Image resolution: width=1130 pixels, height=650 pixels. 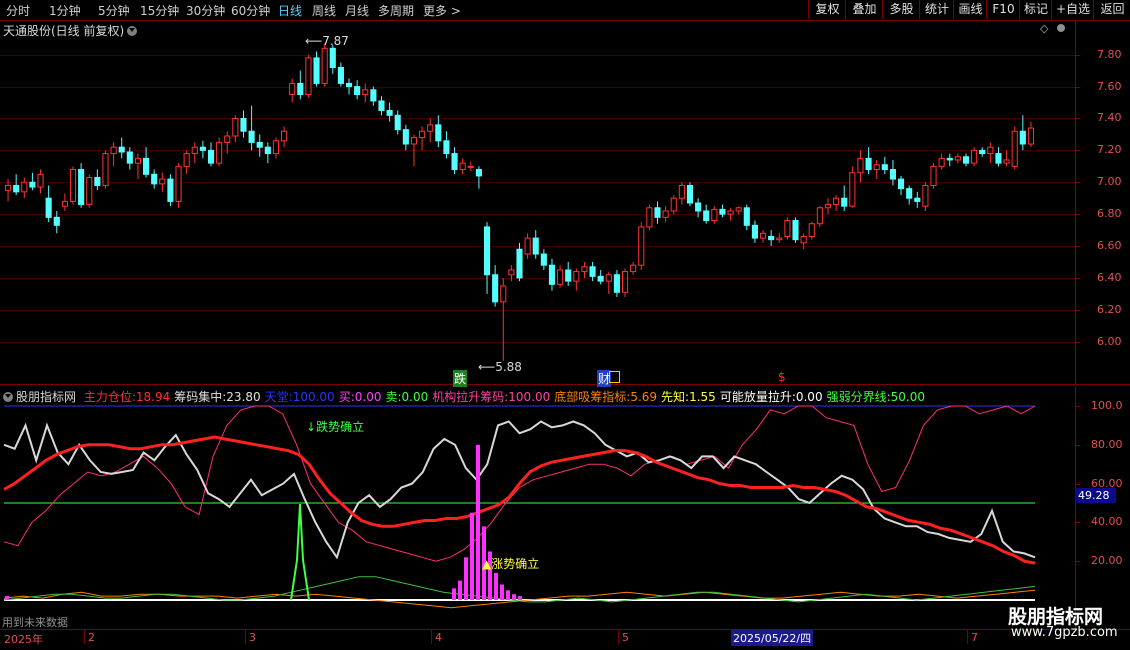 I want to click on price-tick-label: 6.80, so click(x=1109, y=214).